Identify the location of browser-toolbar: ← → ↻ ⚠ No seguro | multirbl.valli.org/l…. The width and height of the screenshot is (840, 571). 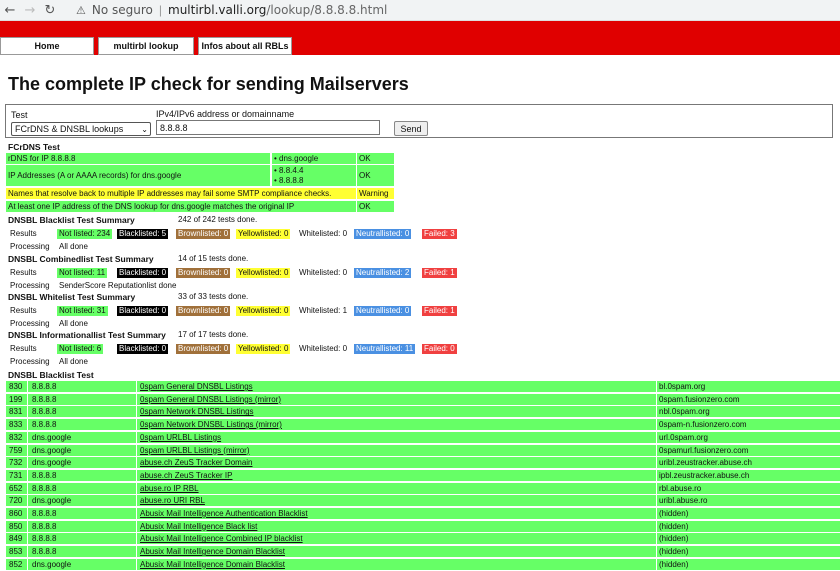
(420, 10).